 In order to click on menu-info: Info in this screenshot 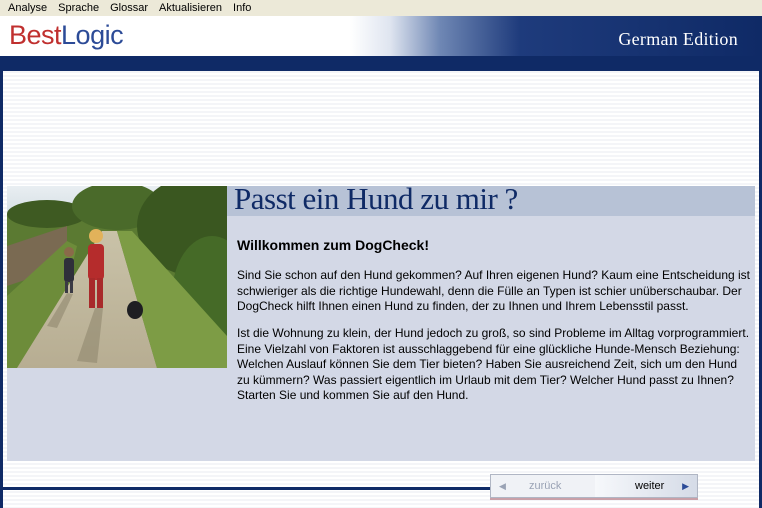, I will do `click(241, 8)`.